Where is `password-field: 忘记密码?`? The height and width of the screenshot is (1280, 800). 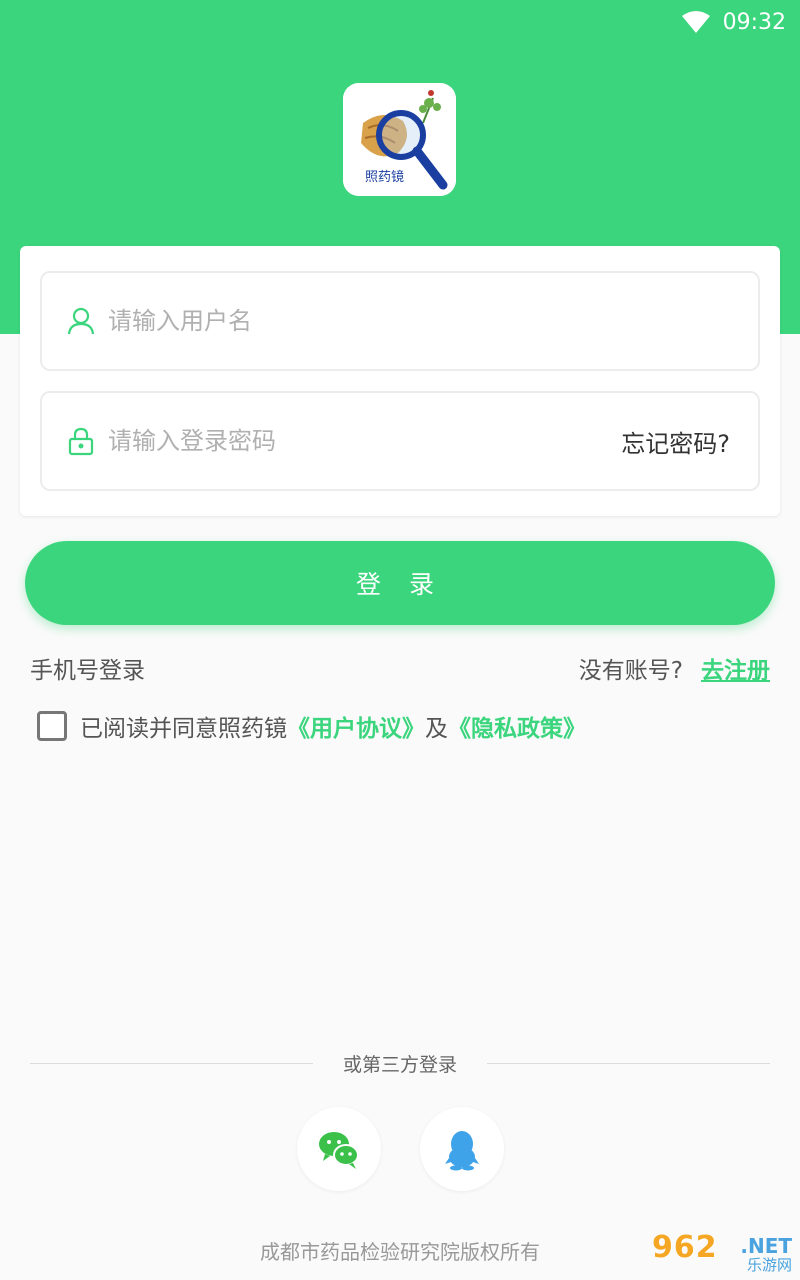
password-field: 忘记密码? is located at coordinates (400, 441).